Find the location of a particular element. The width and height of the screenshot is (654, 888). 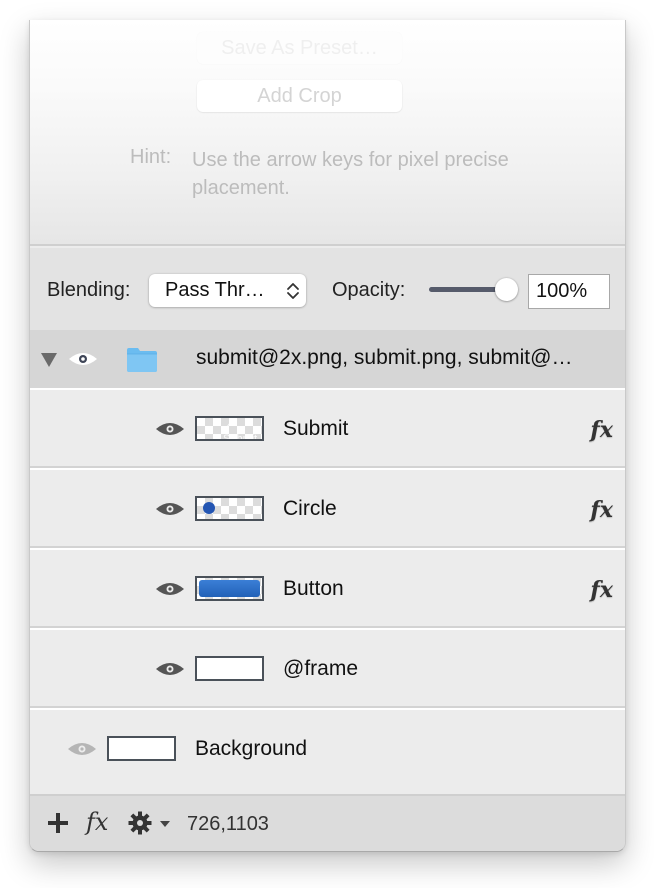

layer-row-submit: ✓ Submit Submit fx is located at coordinates (327, 428).